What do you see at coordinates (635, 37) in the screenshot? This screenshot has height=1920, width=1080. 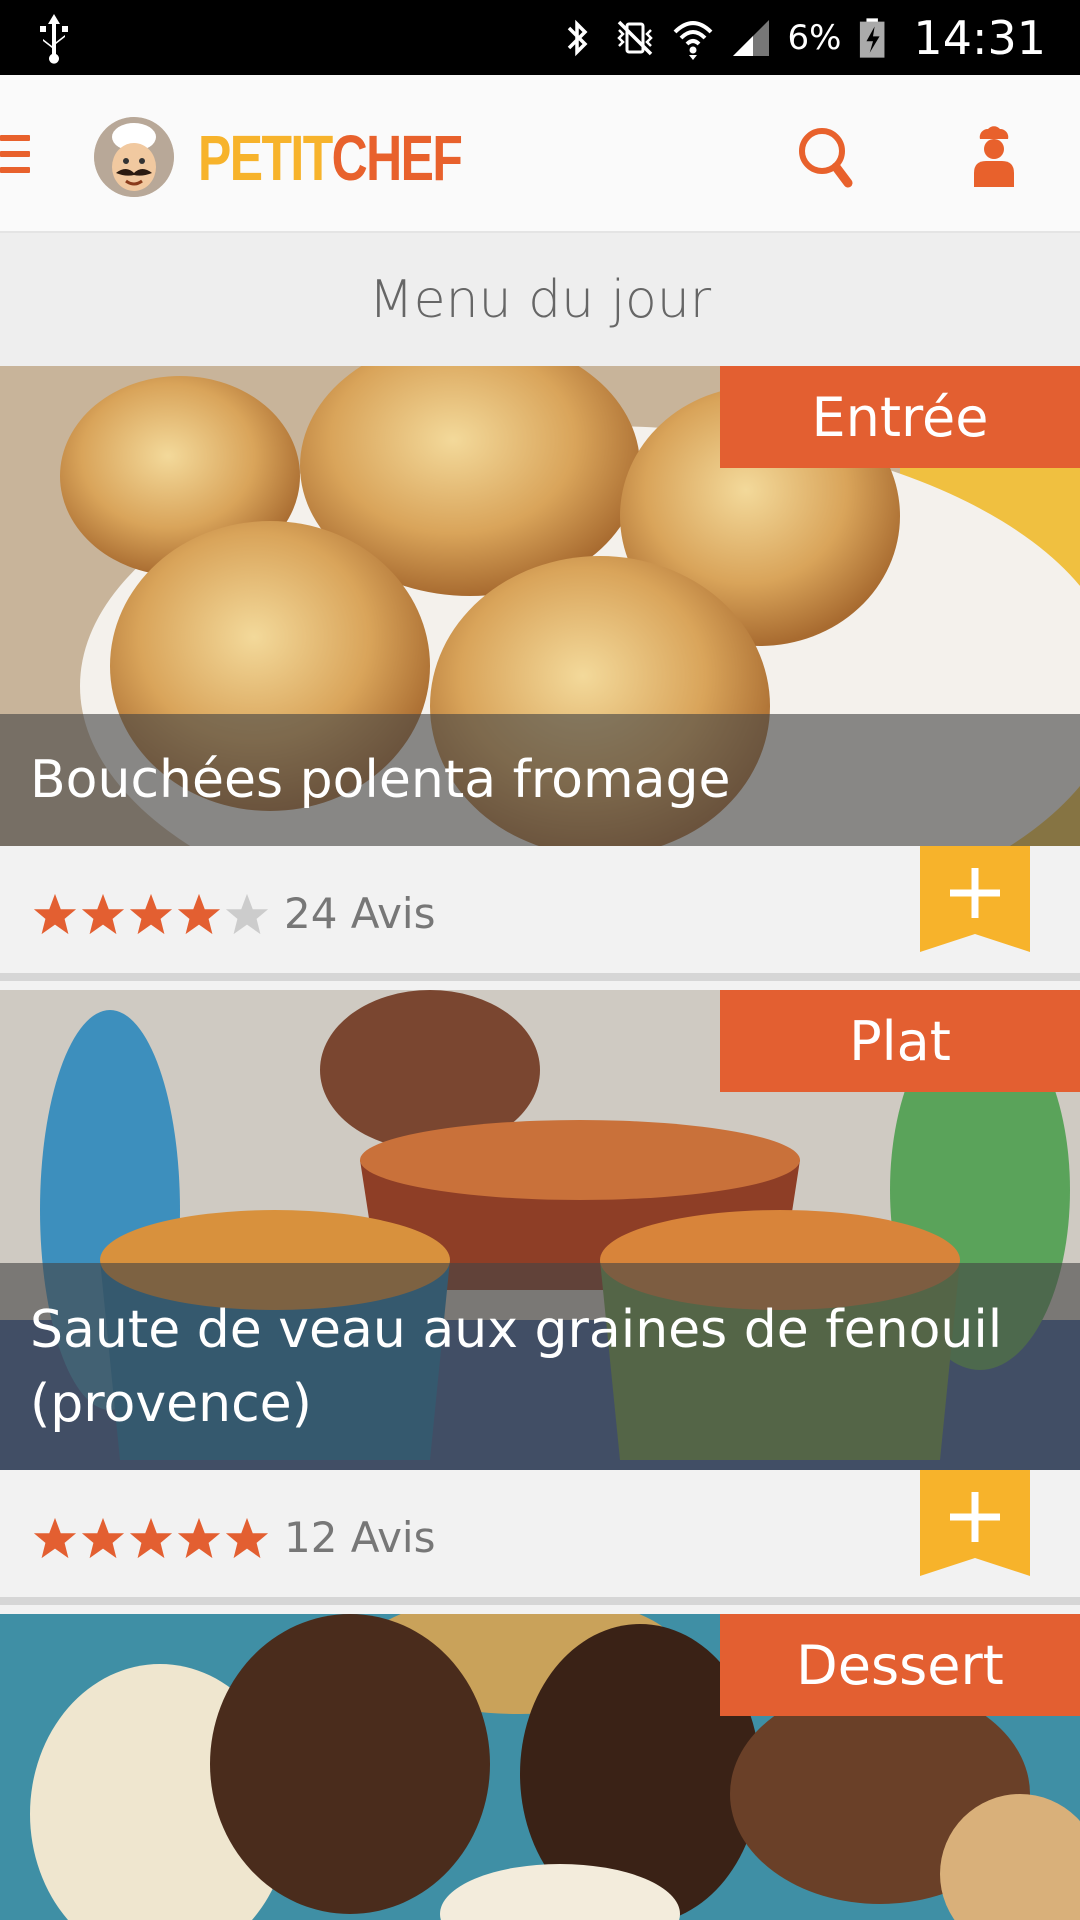 I see `vibrate-mute-icon` at bounding box center [635, 37].